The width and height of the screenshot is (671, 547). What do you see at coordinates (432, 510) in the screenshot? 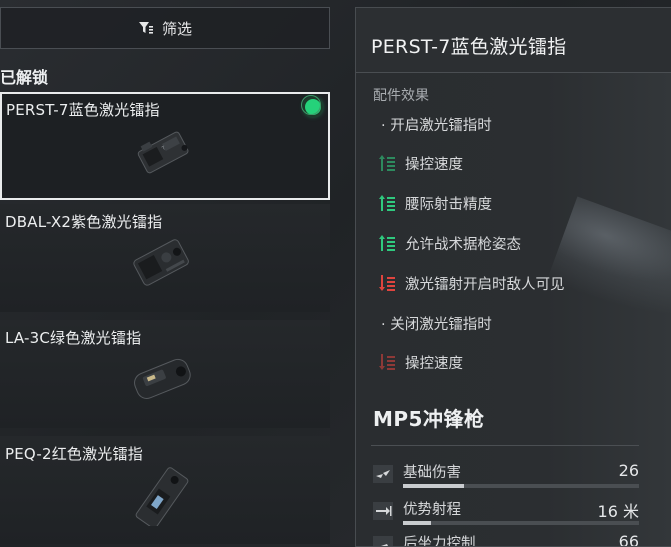
I see `stat-name: 优势射程` at bounding box center [432, 510].